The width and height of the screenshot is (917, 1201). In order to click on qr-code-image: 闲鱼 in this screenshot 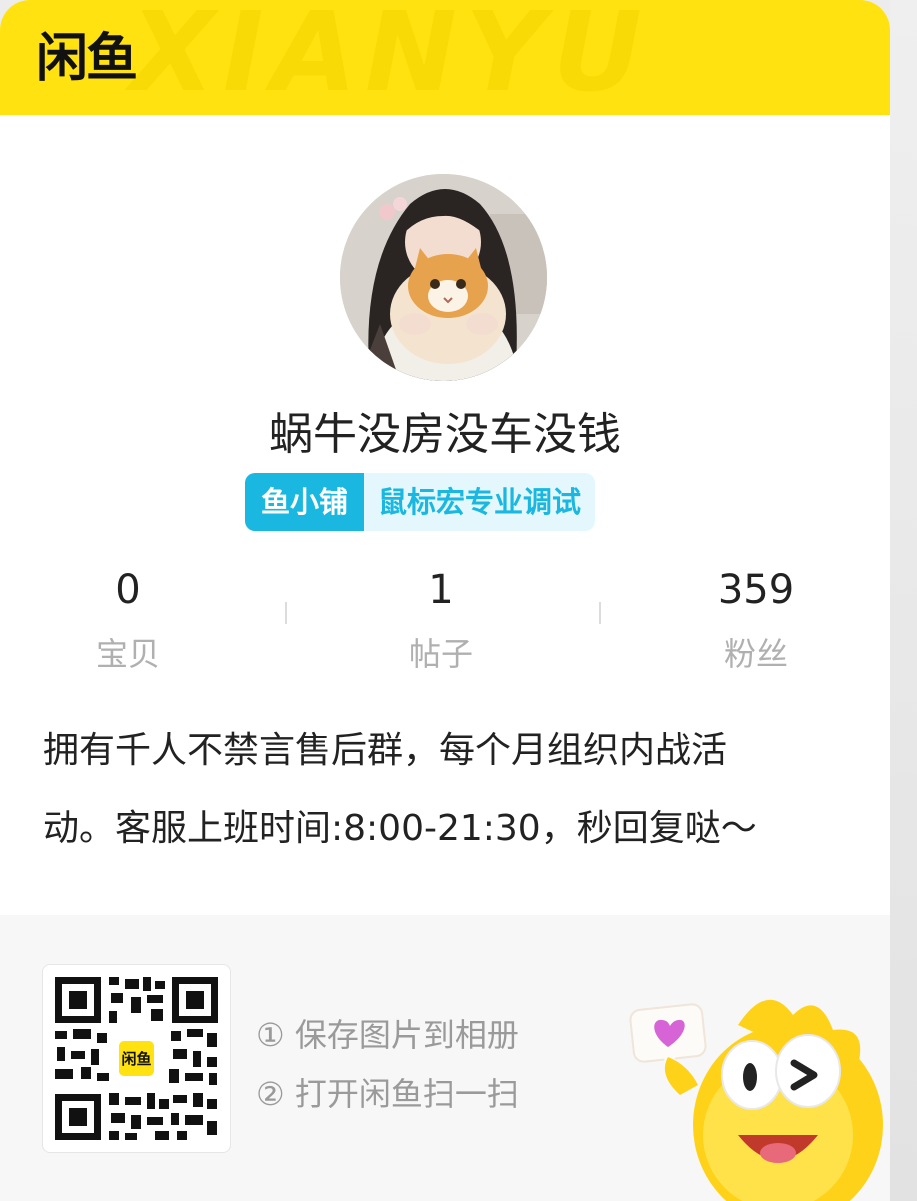, I will do `click(136, 1058)`.